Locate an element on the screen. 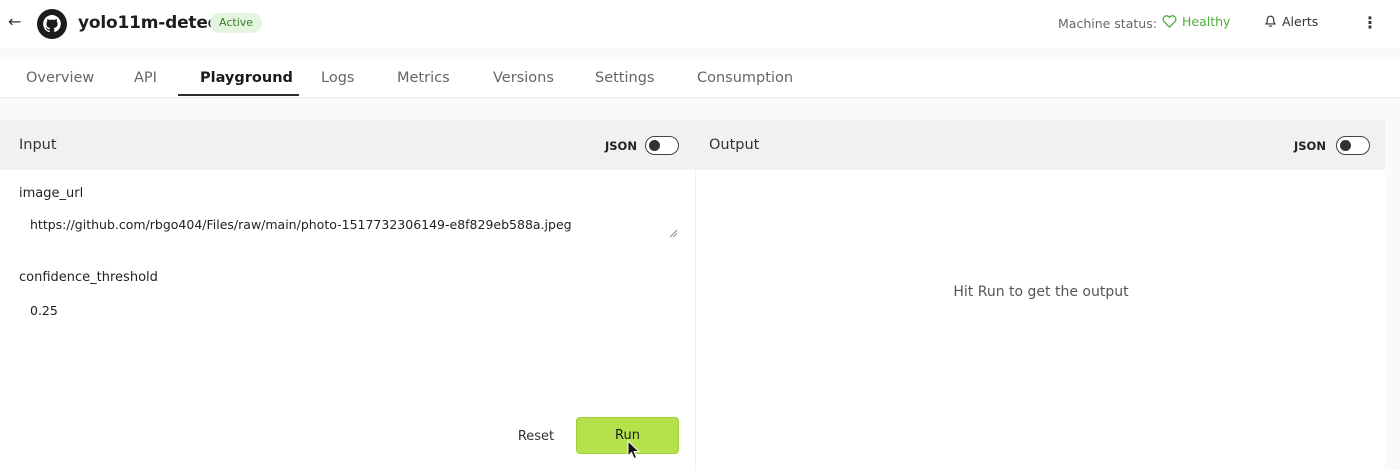  tab-overview: Overview is located at coordinates (60, 78).